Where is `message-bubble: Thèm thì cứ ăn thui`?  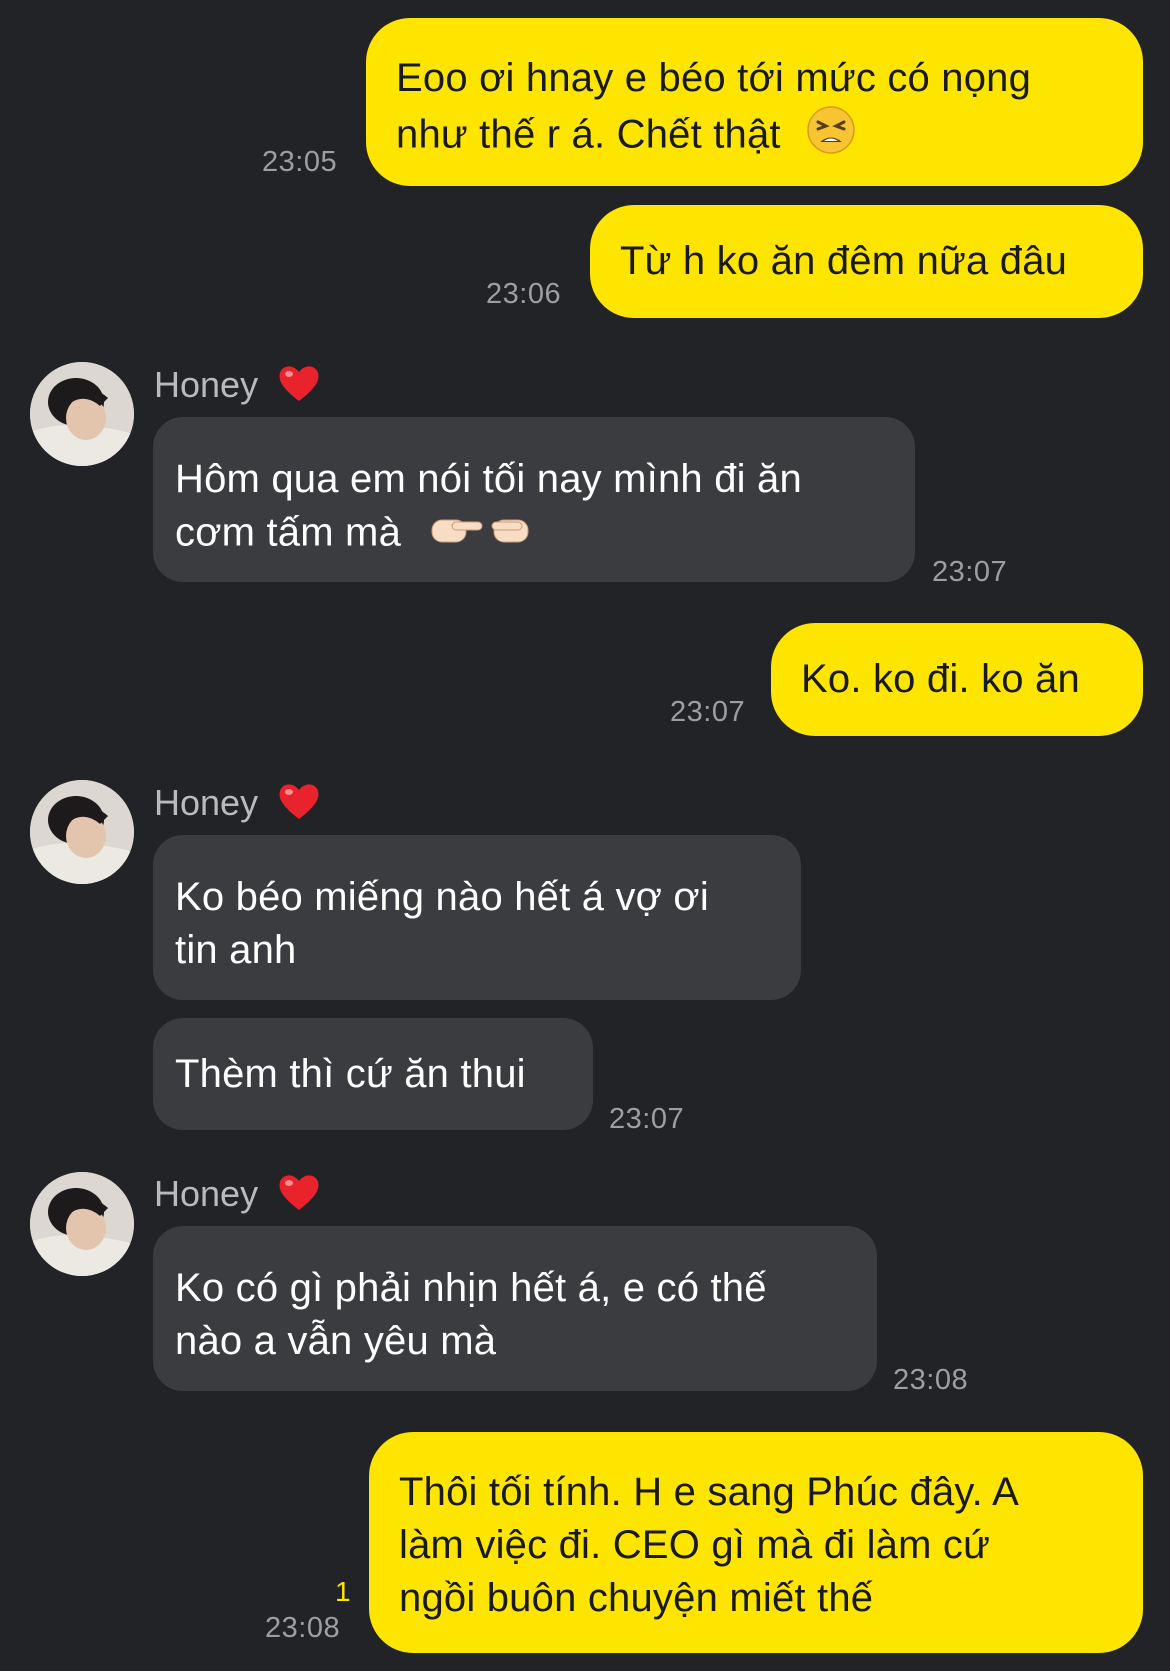 message-bubble: Thèm thì cứ ăn thui is located at coordinates (373, 1074).